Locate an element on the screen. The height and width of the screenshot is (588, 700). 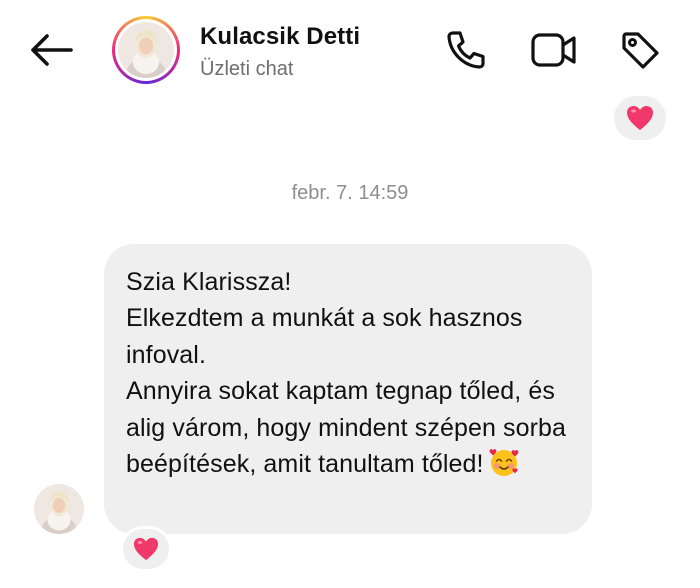
contact-avatar is located at coordinates (146, 50).